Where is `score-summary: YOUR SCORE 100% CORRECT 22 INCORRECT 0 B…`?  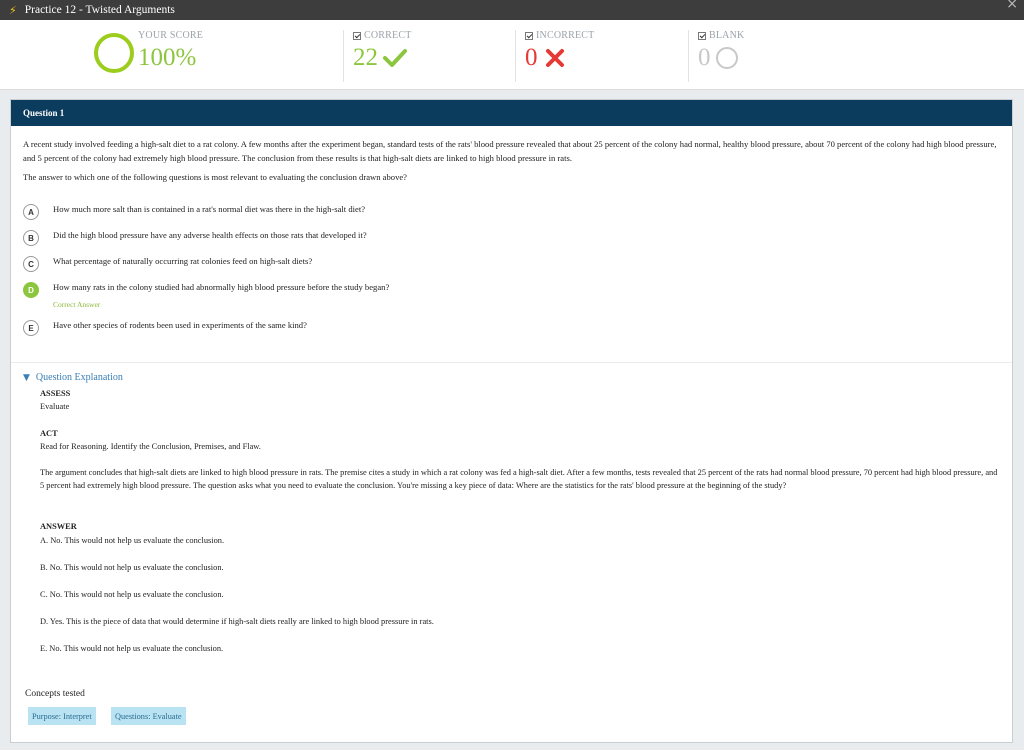 score-summary: YOUR SCORE 100% CORRECT 22 INCORRECT 0 B… is located at coordinates (512, 55).